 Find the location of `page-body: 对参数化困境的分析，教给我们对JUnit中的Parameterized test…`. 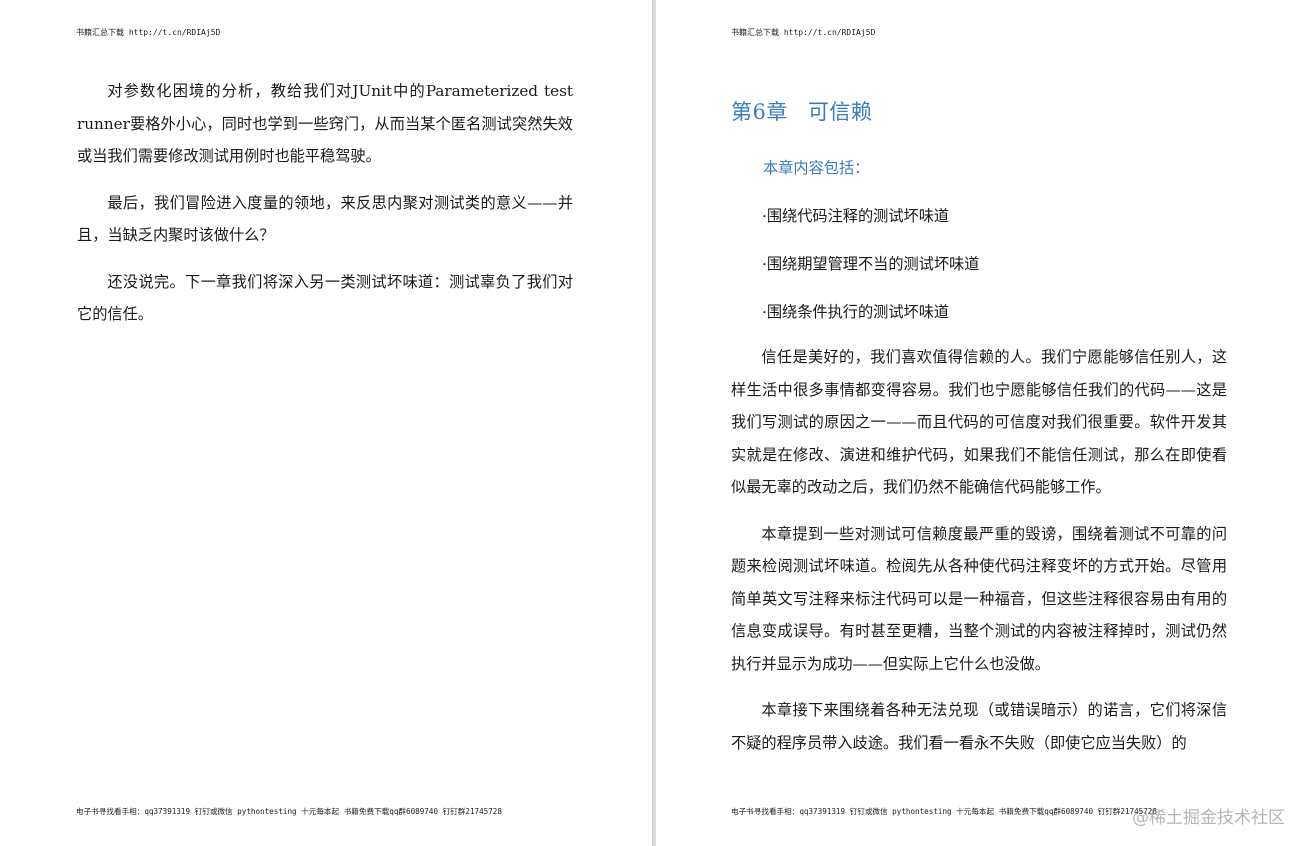

page-body: 对参数化困境的分析，教给我们对JUnit中的Parameterized test… is located at coordinates (325, 210).